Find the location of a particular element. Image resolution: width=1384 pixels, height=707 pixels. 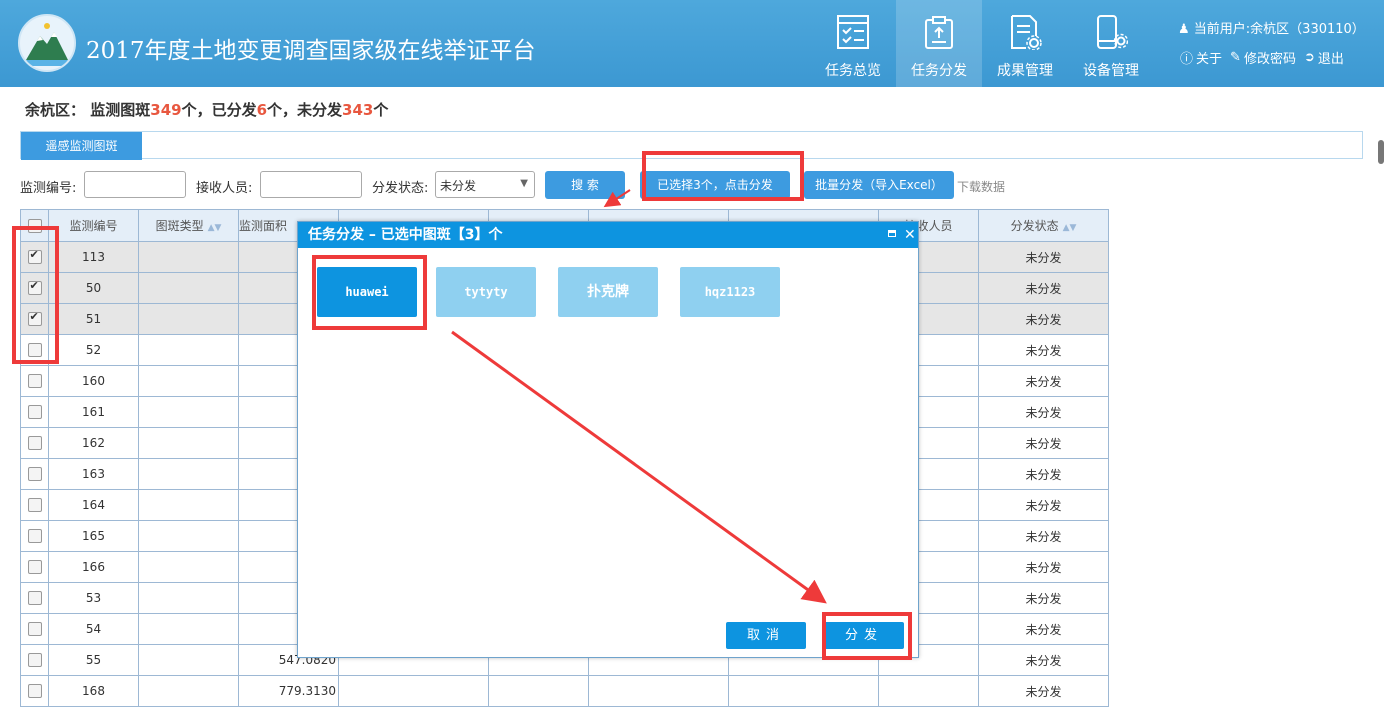

user-option-hqz1123: hqz1123 is located at coordinates (730, 292).